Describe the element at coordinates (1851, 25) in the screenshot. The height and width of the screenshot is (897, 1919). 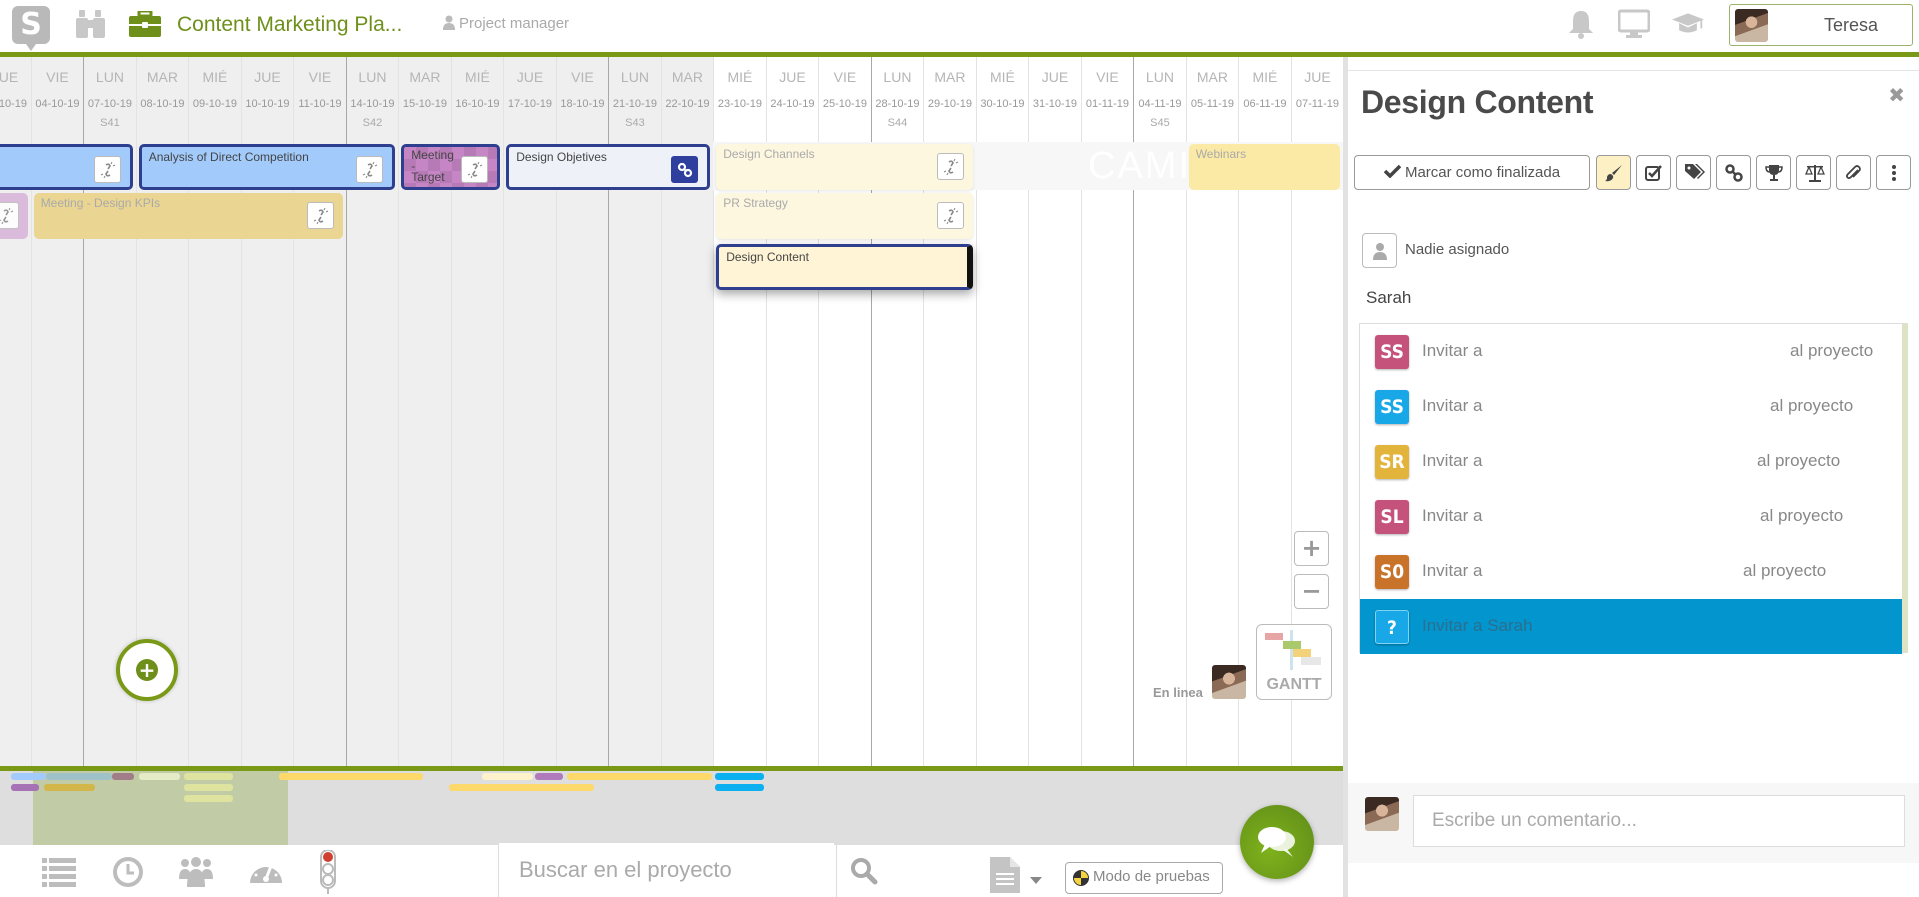
I see `user-name: Teresa` at that location.